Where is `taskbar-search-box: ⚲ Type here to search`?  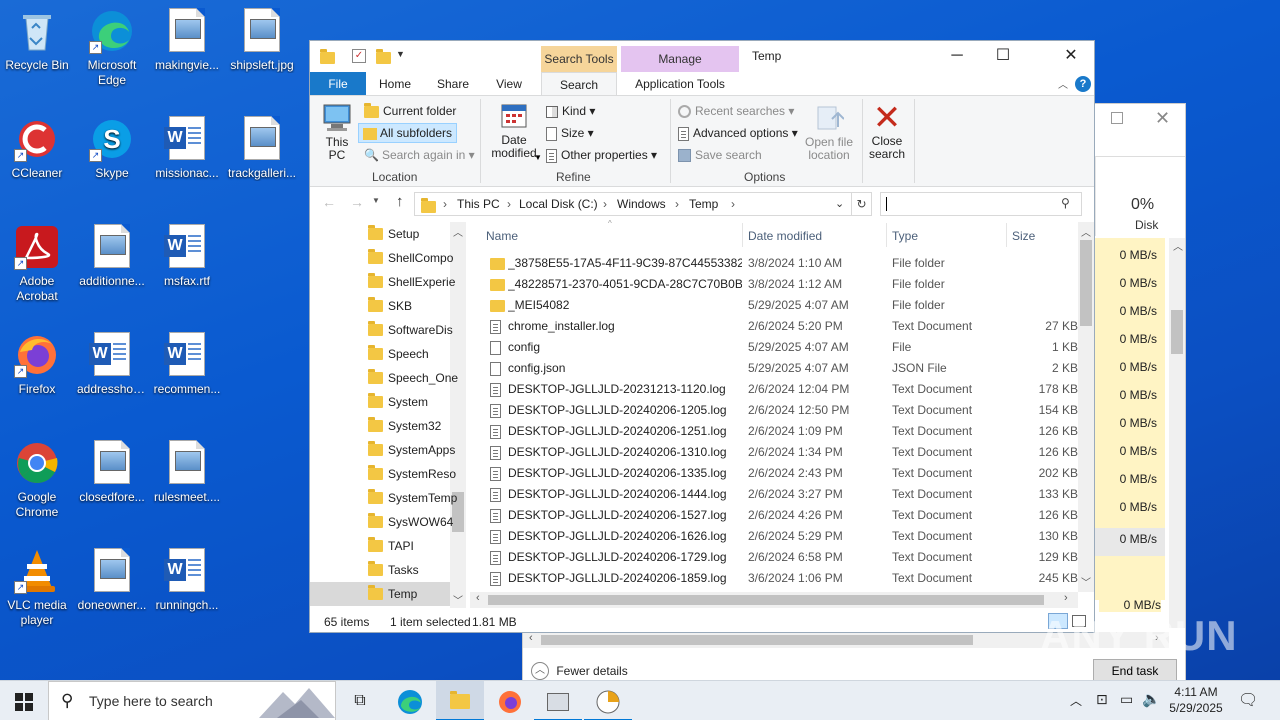
taskbar-search-box: ⚲ Type here to search is located at coordinates (192, 700).